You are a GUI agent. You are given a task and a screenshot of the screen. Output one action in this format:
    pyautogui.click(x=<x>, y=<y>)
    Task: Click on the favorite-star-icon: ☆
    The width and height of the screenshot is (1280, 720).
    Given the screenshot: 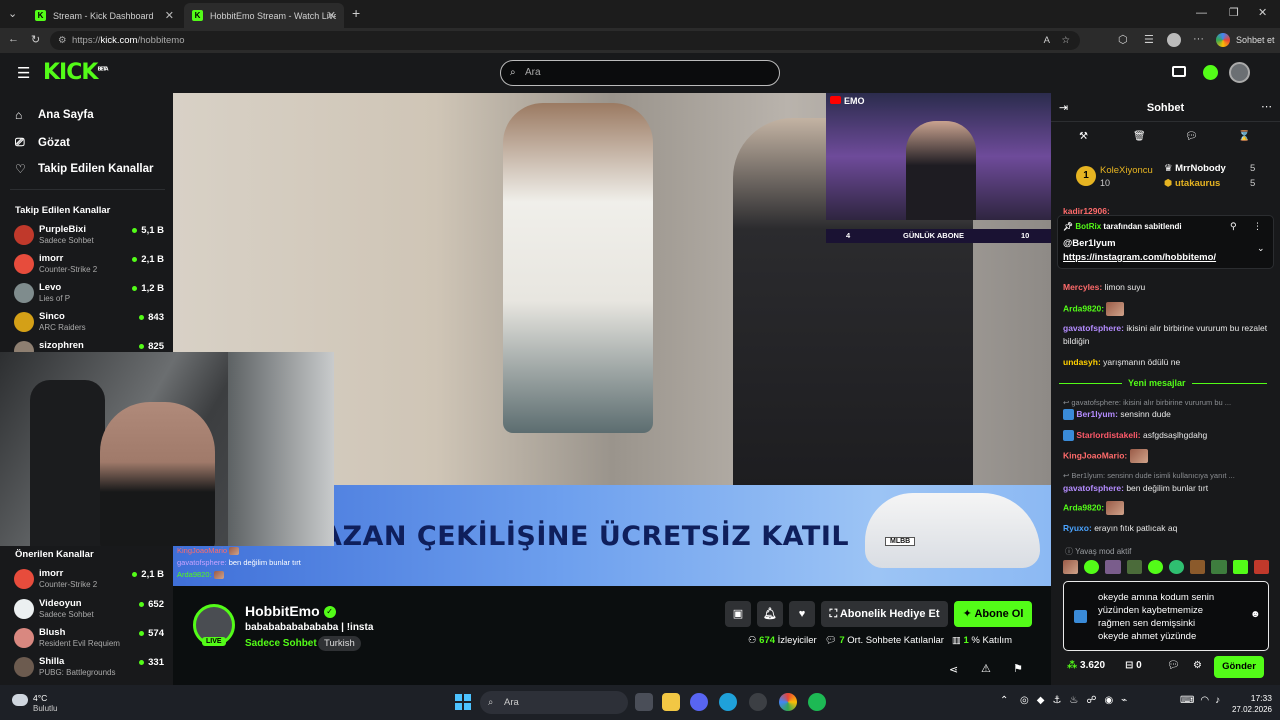 What is the action you would take?
    pyautogui.click(x=1065, y=40)
    